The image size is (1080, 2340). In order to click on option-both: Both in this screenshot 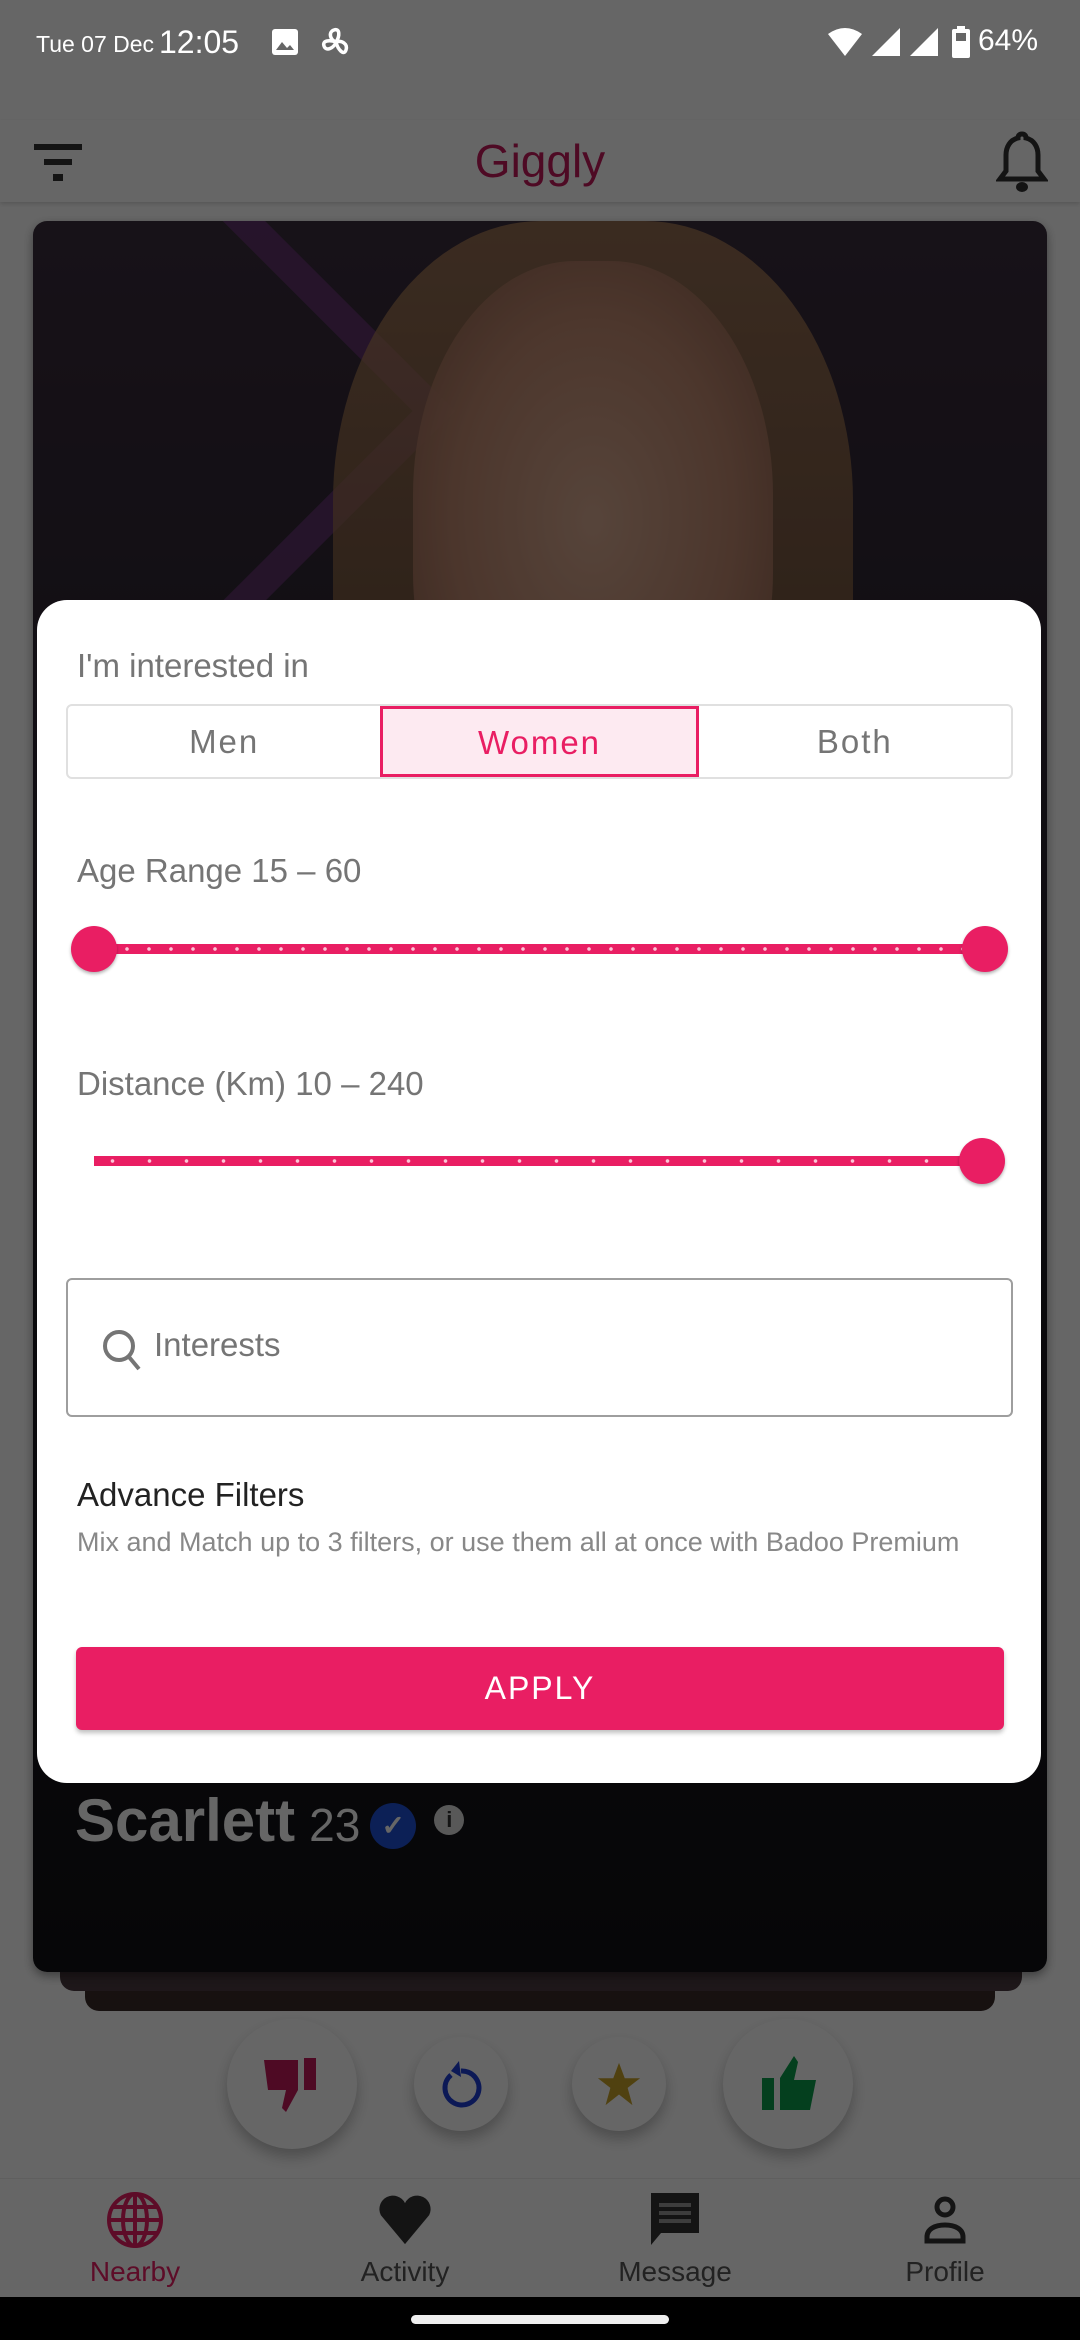, I will do `click(855, 741)`.